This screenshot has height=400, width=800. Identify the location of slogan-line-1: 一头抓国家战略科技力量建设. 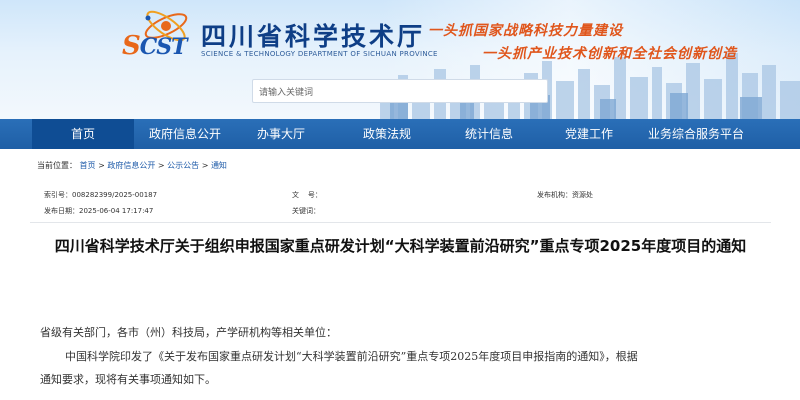
(525, 31).